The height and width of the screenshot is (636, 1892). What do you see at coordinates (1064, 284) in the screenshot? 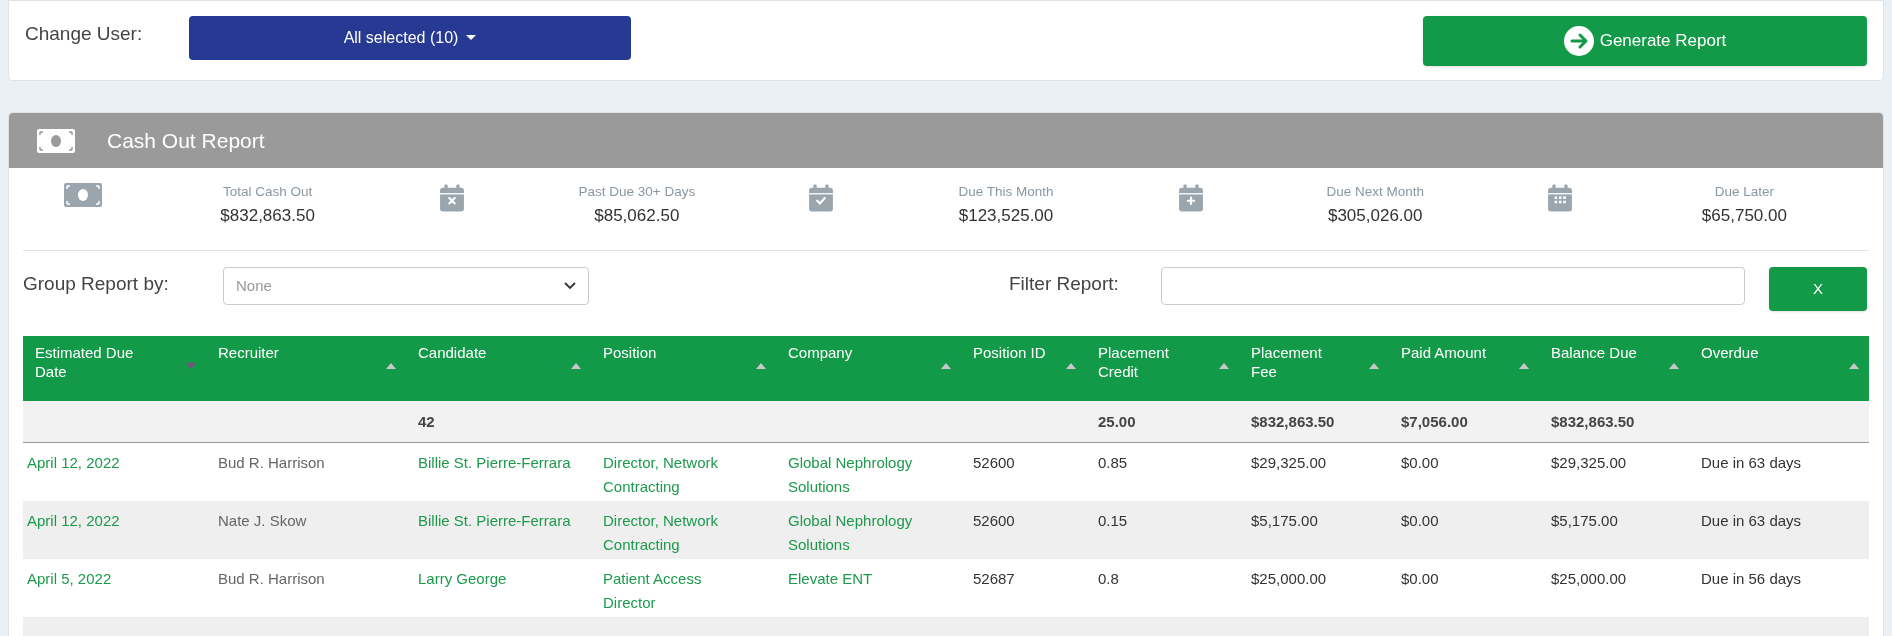
I see `filter-label: Filter Report:` at bounding box center [1064, 284].